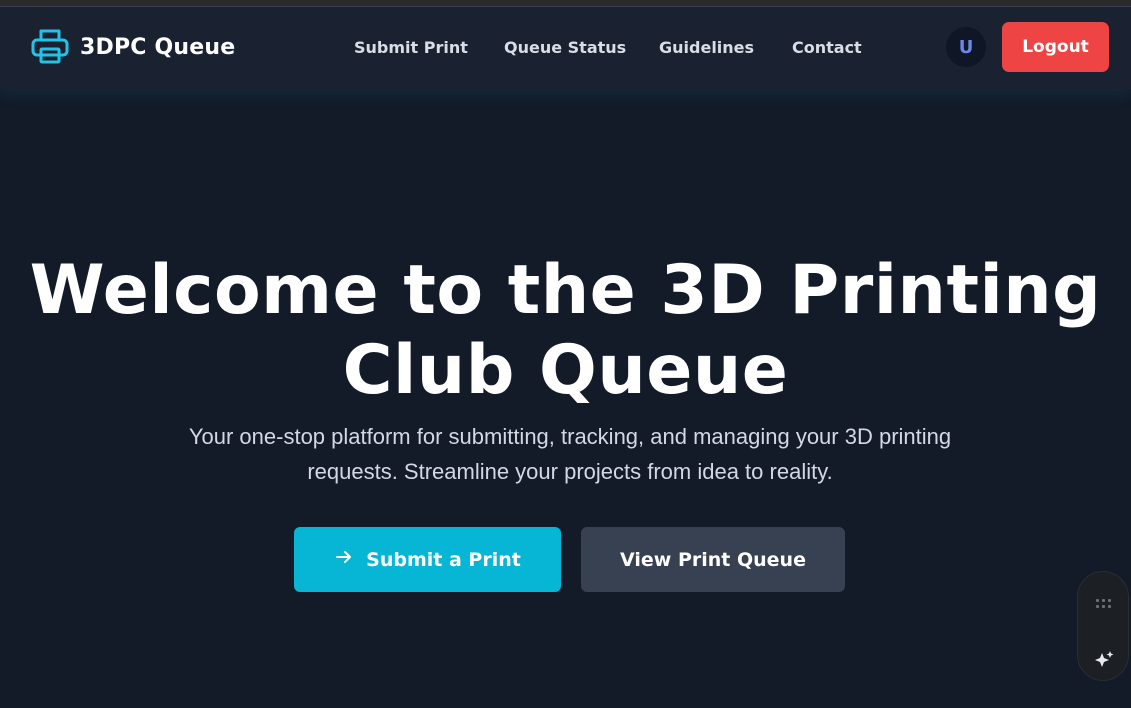 This screenshot has height=708, width=1131. I want to click on hero-title-line-1: Welcome to the 3D Printing, so click(565, 290).